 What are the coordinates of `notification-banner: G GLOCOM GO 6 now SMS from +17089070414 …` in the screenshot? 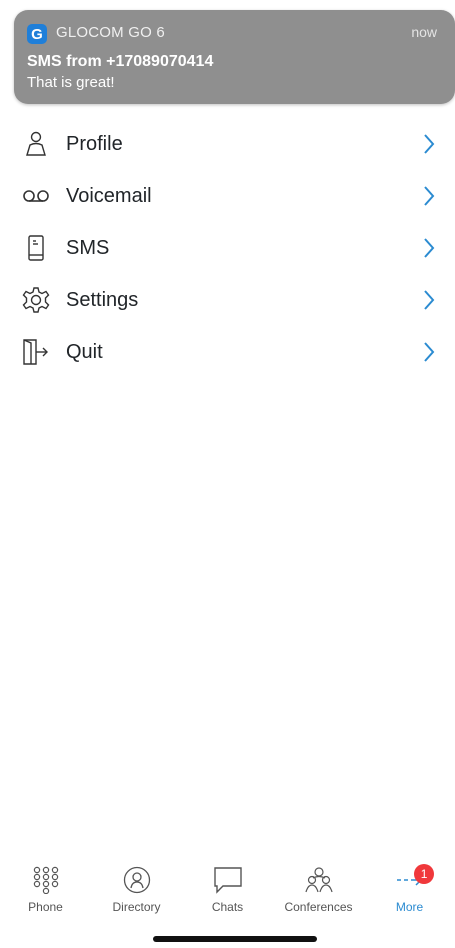 It's located at (234, 57).